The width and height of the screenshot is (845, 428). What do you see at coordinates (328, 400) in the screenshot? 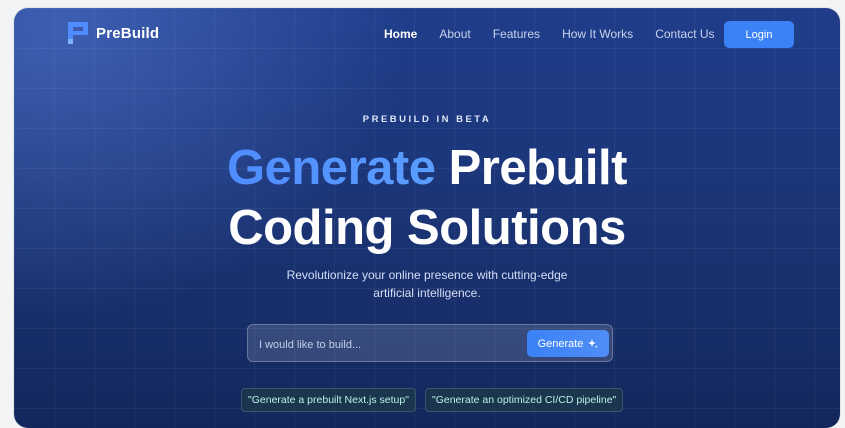
I see `suggestion-chip: "Generate a prebuilt Next.js setup"` at bounding box center [328, 400].